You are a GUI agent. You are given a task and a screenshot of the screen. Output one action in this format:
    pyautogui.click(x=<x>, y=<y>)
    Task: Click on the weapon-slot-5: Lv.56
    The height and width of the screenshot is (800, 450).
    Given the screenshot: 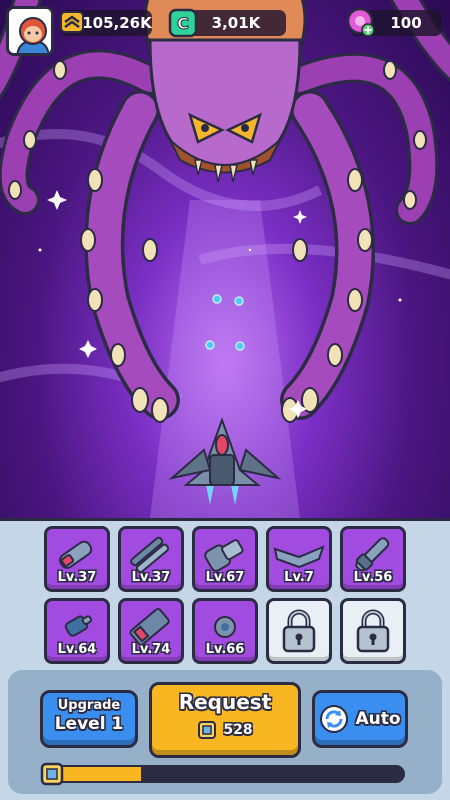 What is the action you would take?
    pyautogui.click(x=373, y=559)
    